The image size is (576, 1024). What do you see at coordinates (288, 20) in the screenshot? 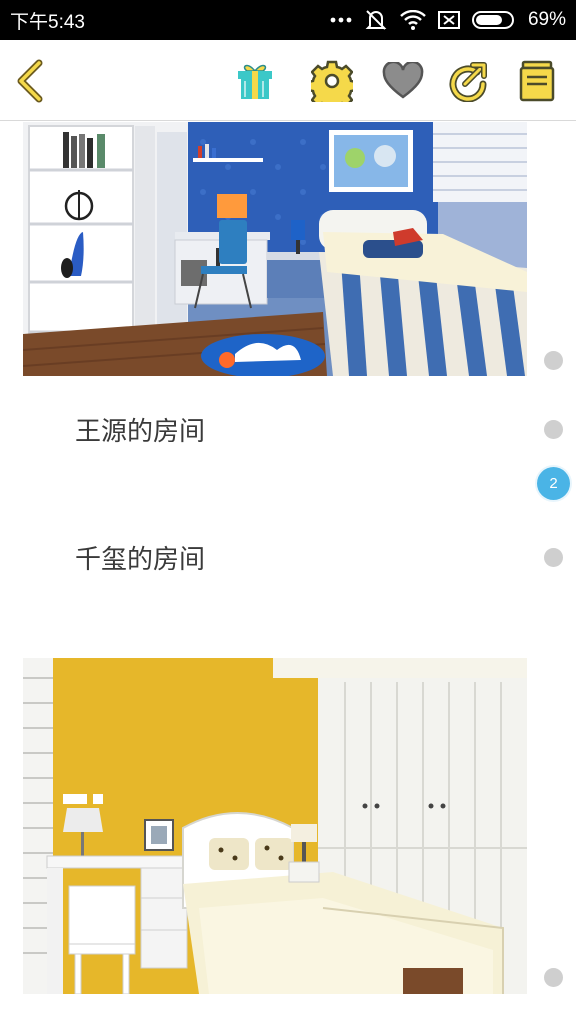
I see `status-bar: 下午5:43 69%` at bounding box center [288, 20].